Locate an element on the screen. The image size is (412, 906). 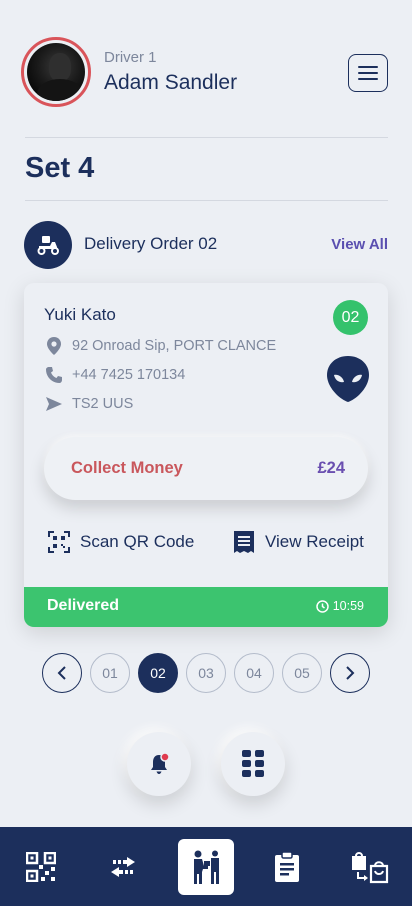
scan-qr-button: Scan QR Code is located at coordinates (121, 542).